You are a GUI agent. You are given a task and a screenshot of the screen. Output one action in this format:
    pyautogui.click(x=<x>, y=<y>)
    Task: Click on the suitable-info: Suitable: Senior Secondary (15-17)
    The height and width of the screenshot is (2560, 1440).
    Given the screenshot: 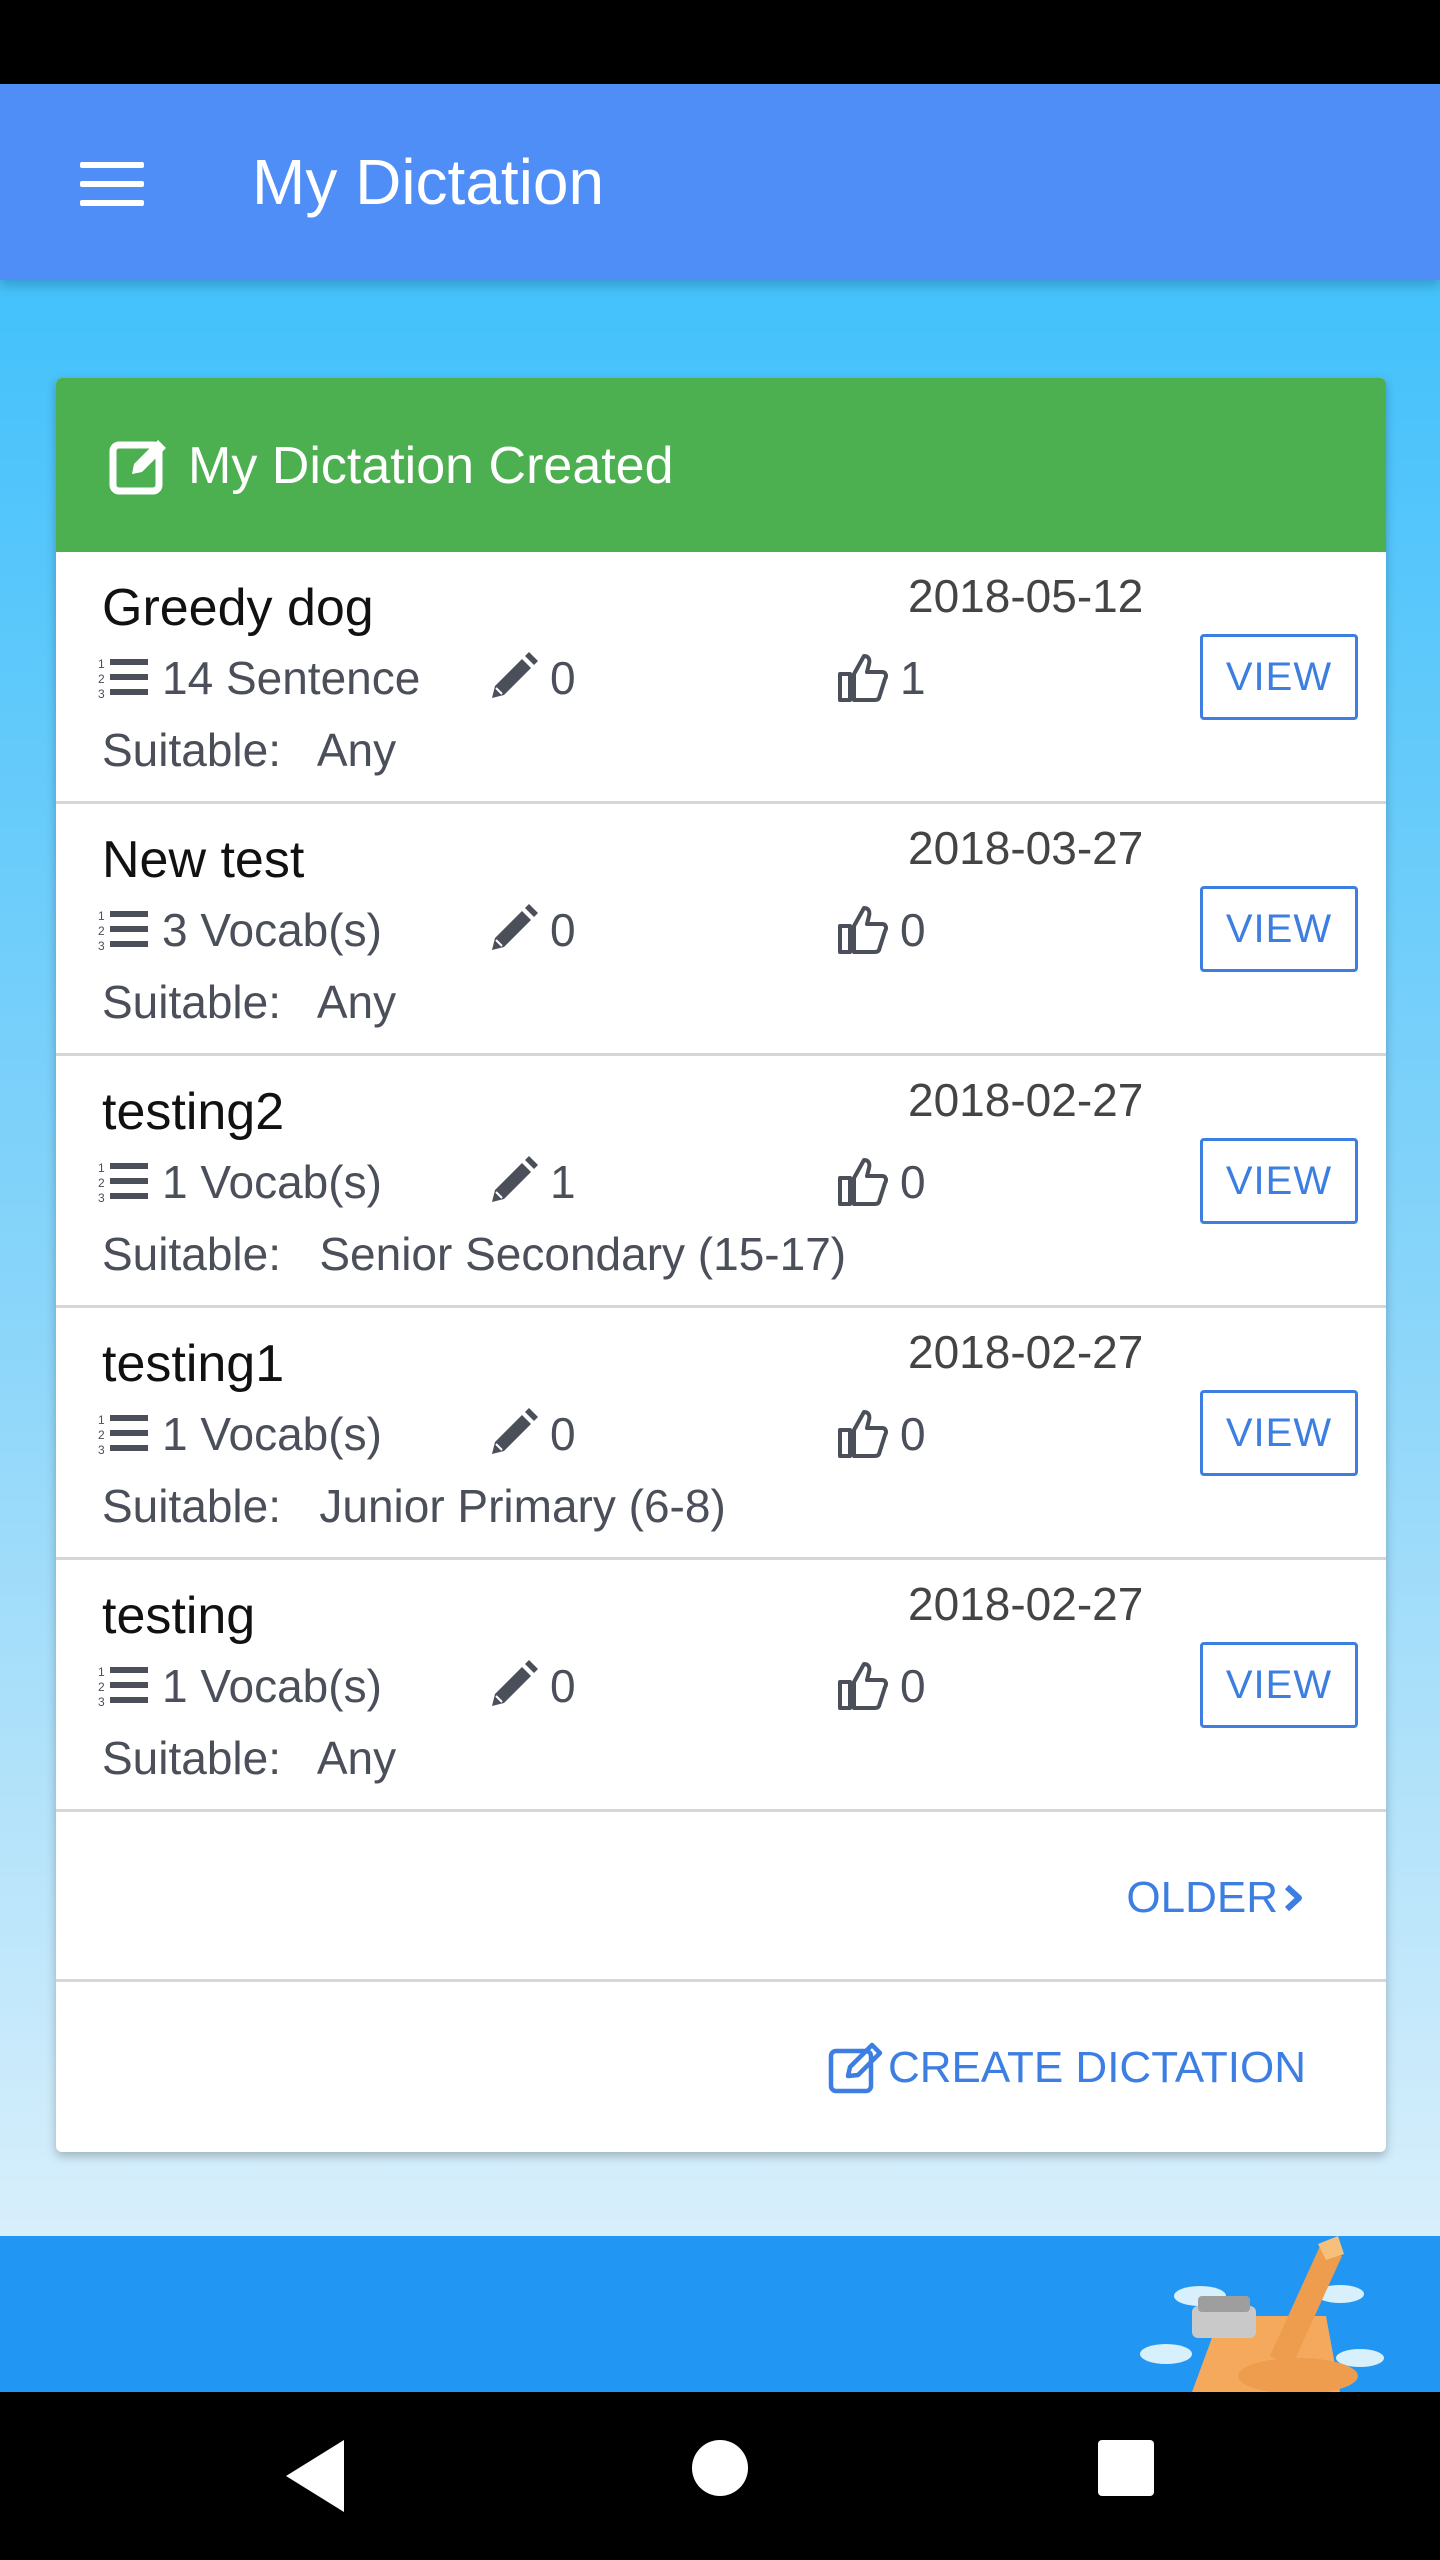 What is the action you would take?
    pyautogui.click(x=474, y=1254)
    